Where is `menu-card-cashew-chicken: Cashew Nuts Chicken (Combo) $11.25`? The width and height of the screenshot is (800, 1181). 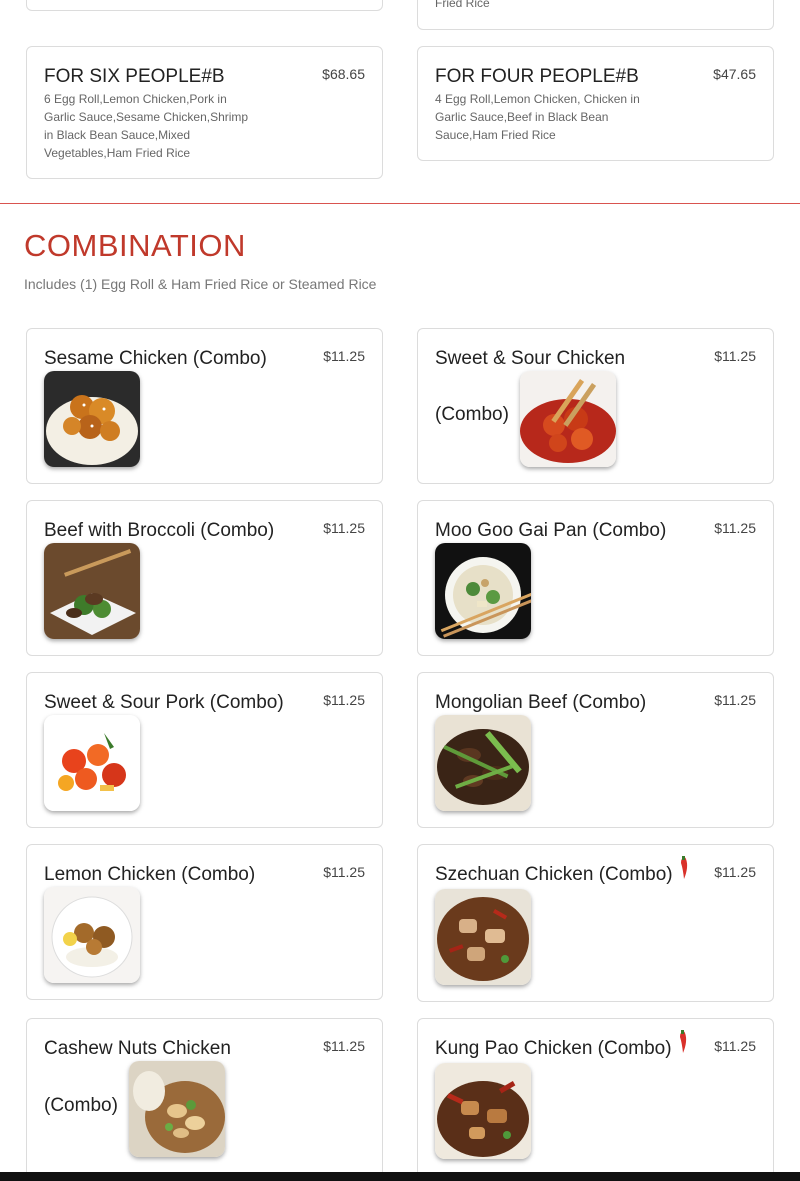 menu-card-cashew-chicken: Cashew Nuts Chicken (Combo) $11.25 is located at coordinates (204, 1098).